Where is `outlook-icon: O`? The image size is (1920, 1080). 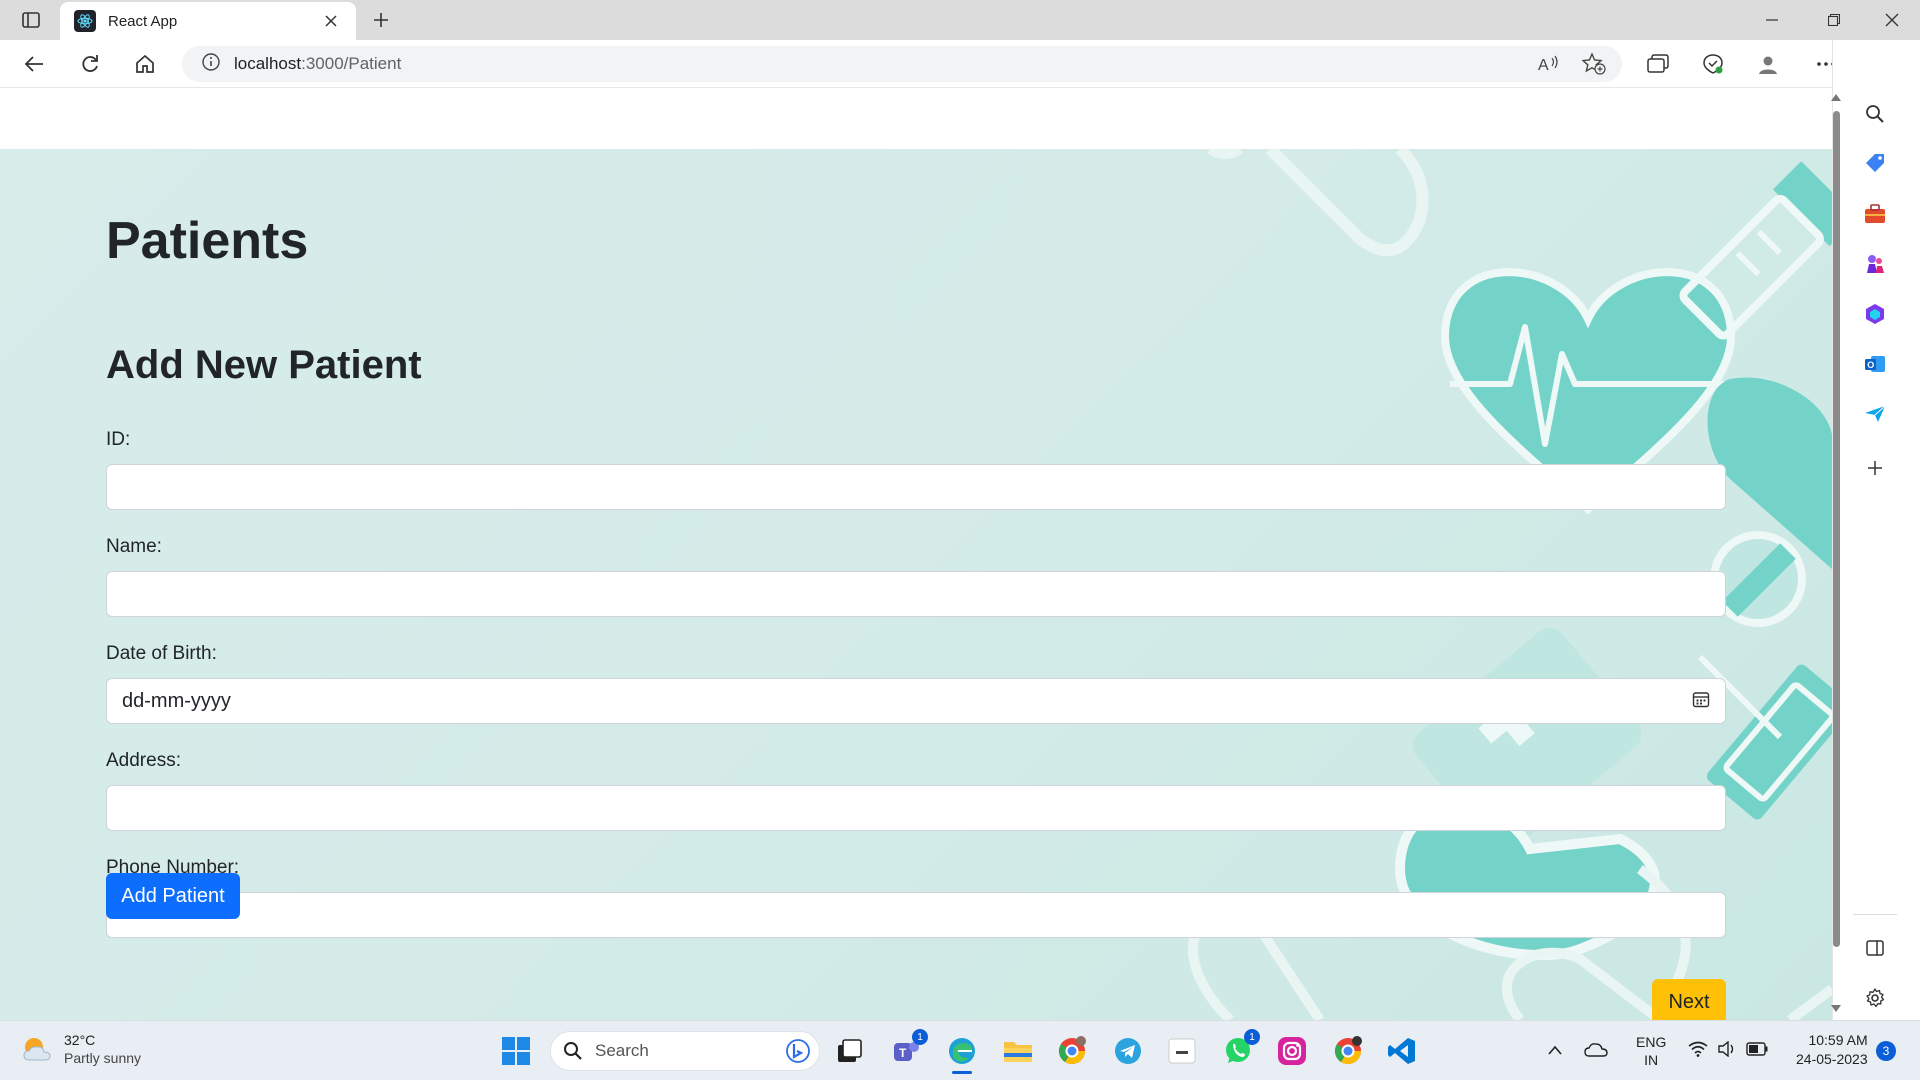
outlook-icon: O is located at coordinates (1875, 364).